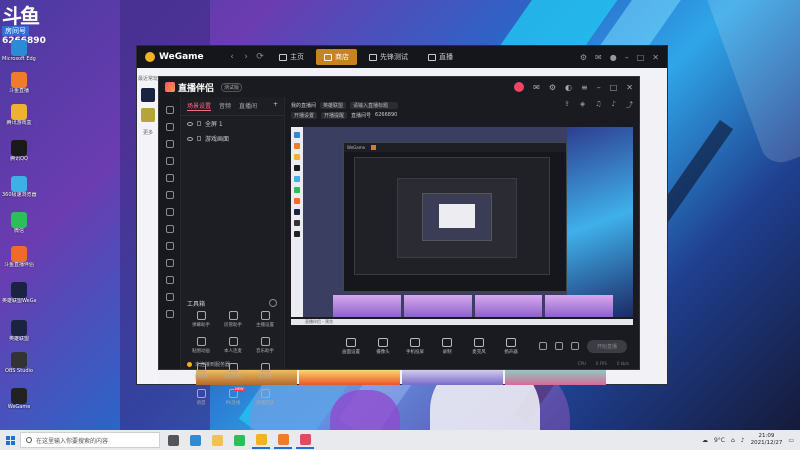 This screenshot has width=800, height=450. Describe the element at coordinates (705, 440) in the screenshot. I see `weather-icon: ☁` at that location.